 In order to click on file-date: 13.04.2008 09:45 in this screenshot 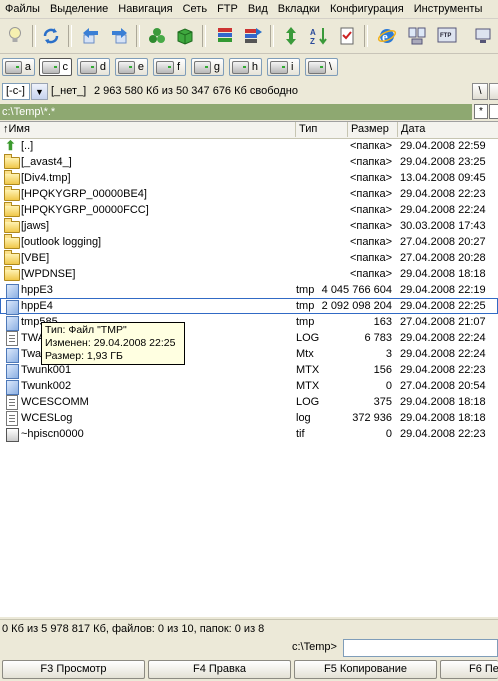, I will do `click(443, 178)`.